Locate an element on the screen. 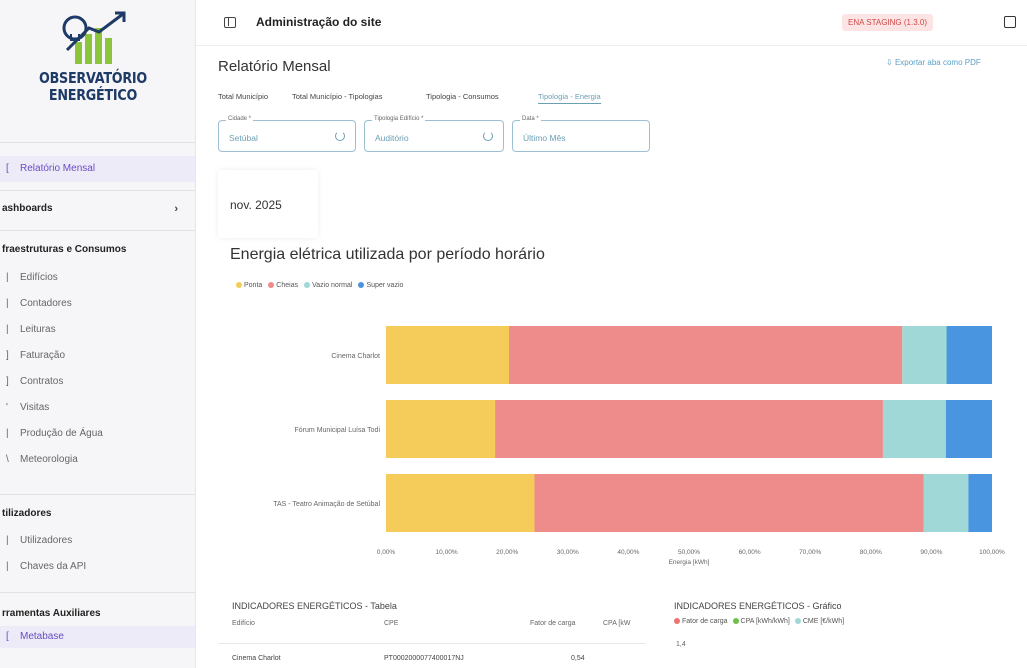  x-tick-label: 20,00% is located at coordinates (507, 552).